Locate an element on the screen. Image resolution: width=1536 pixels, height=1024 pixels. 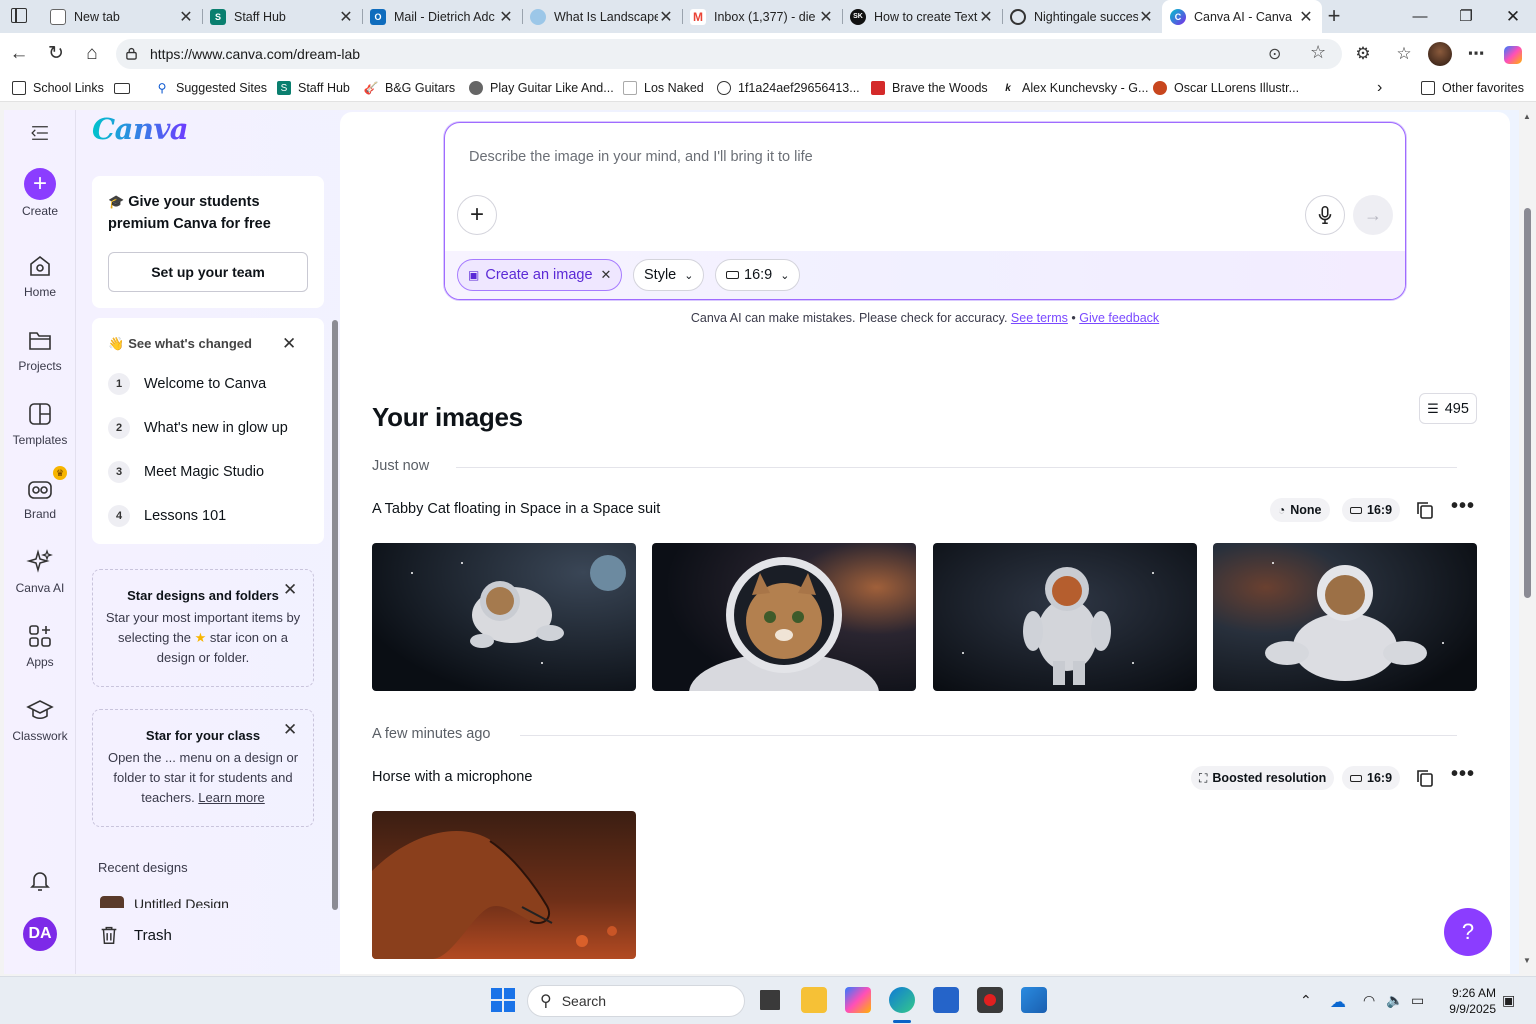
m365-icon is located at coordinates (858, 1000).